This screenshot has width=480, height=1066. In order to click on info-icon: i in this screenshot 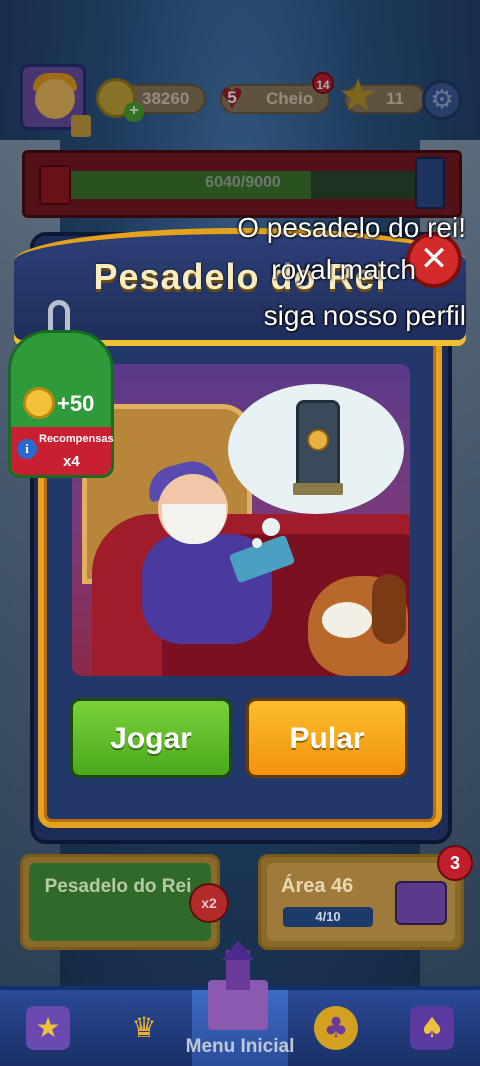, I will do `click(27, 449)`.